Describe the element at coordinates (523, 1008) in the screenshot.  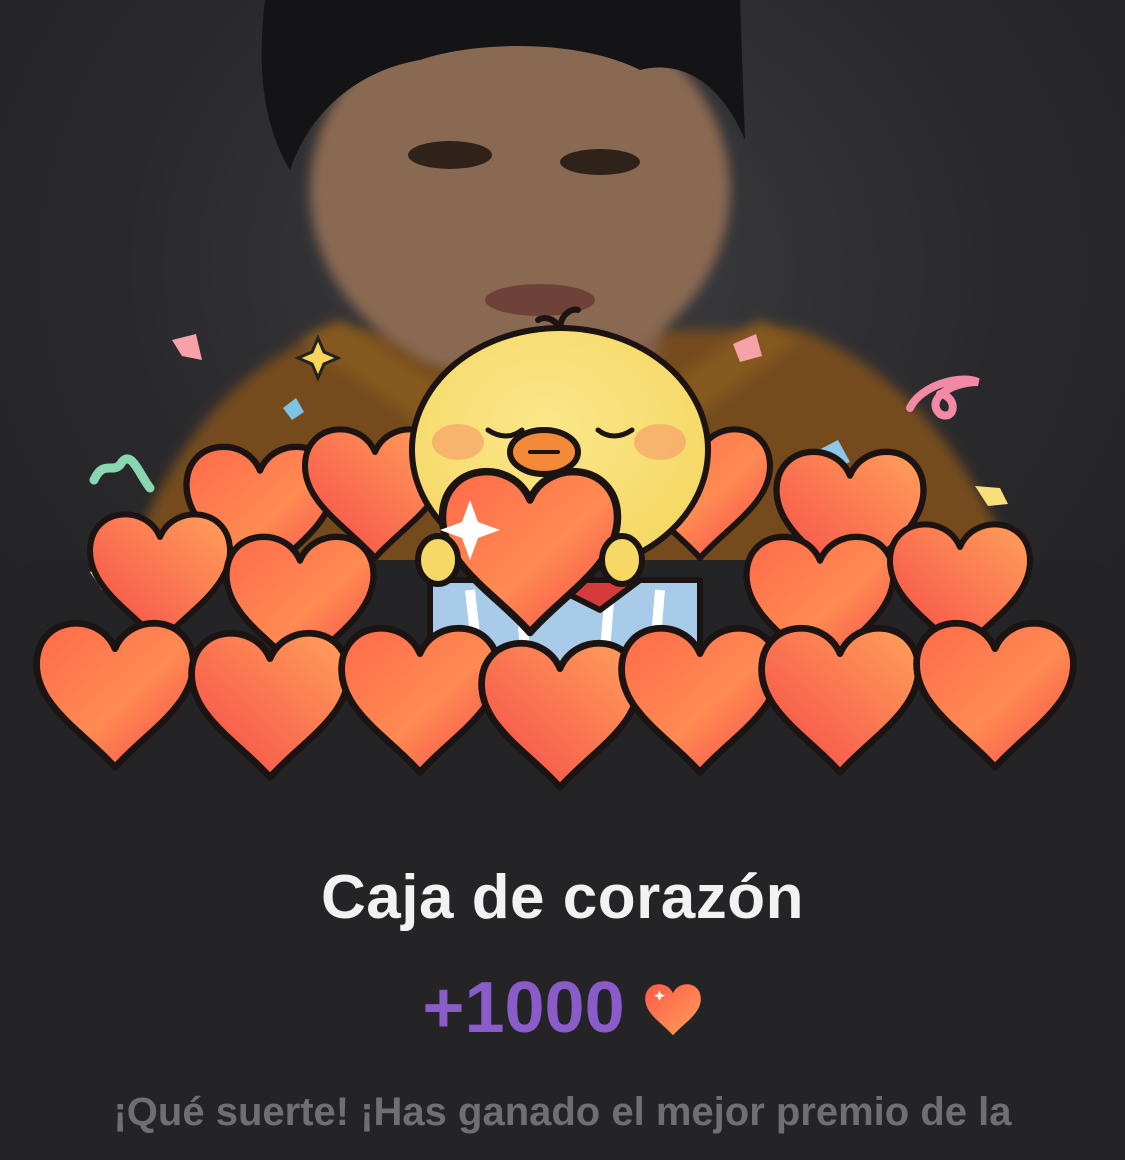
I see `reward-amount: +1000` at that location.